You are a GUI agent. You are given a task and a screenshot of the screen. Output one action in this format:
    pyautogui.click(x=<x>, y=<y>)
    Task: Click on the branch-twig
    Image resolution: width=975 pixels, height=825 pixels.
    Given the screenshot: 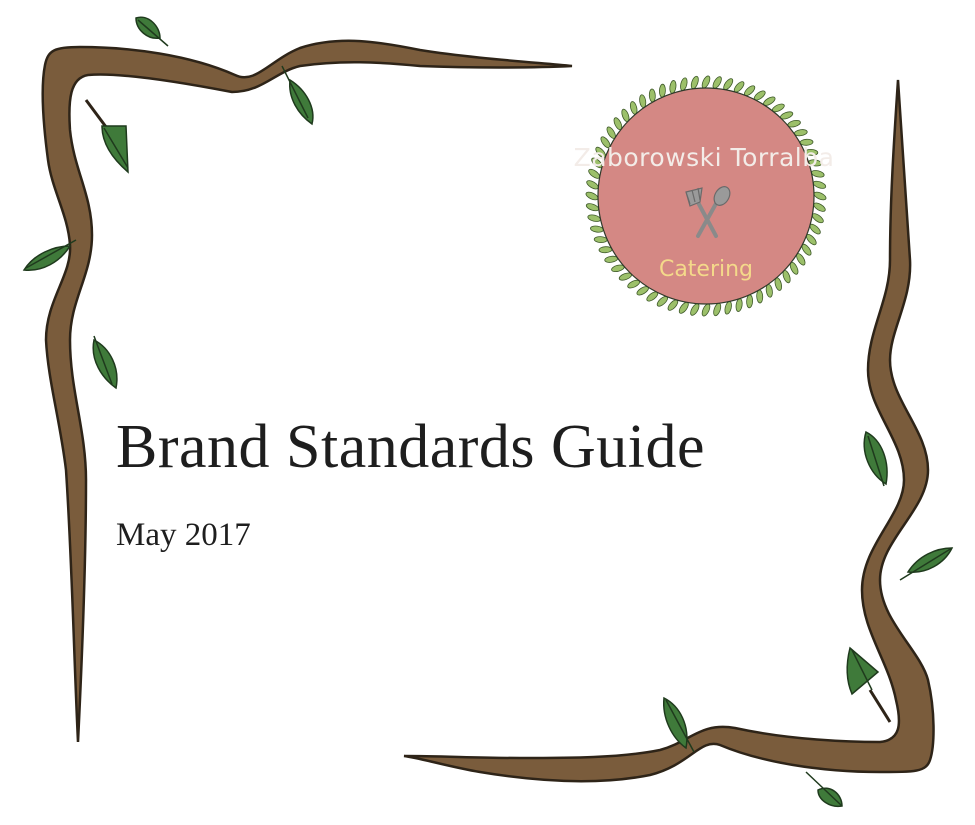 What is the action you would take?
    pyautogui.click(x=880, y=706)
    